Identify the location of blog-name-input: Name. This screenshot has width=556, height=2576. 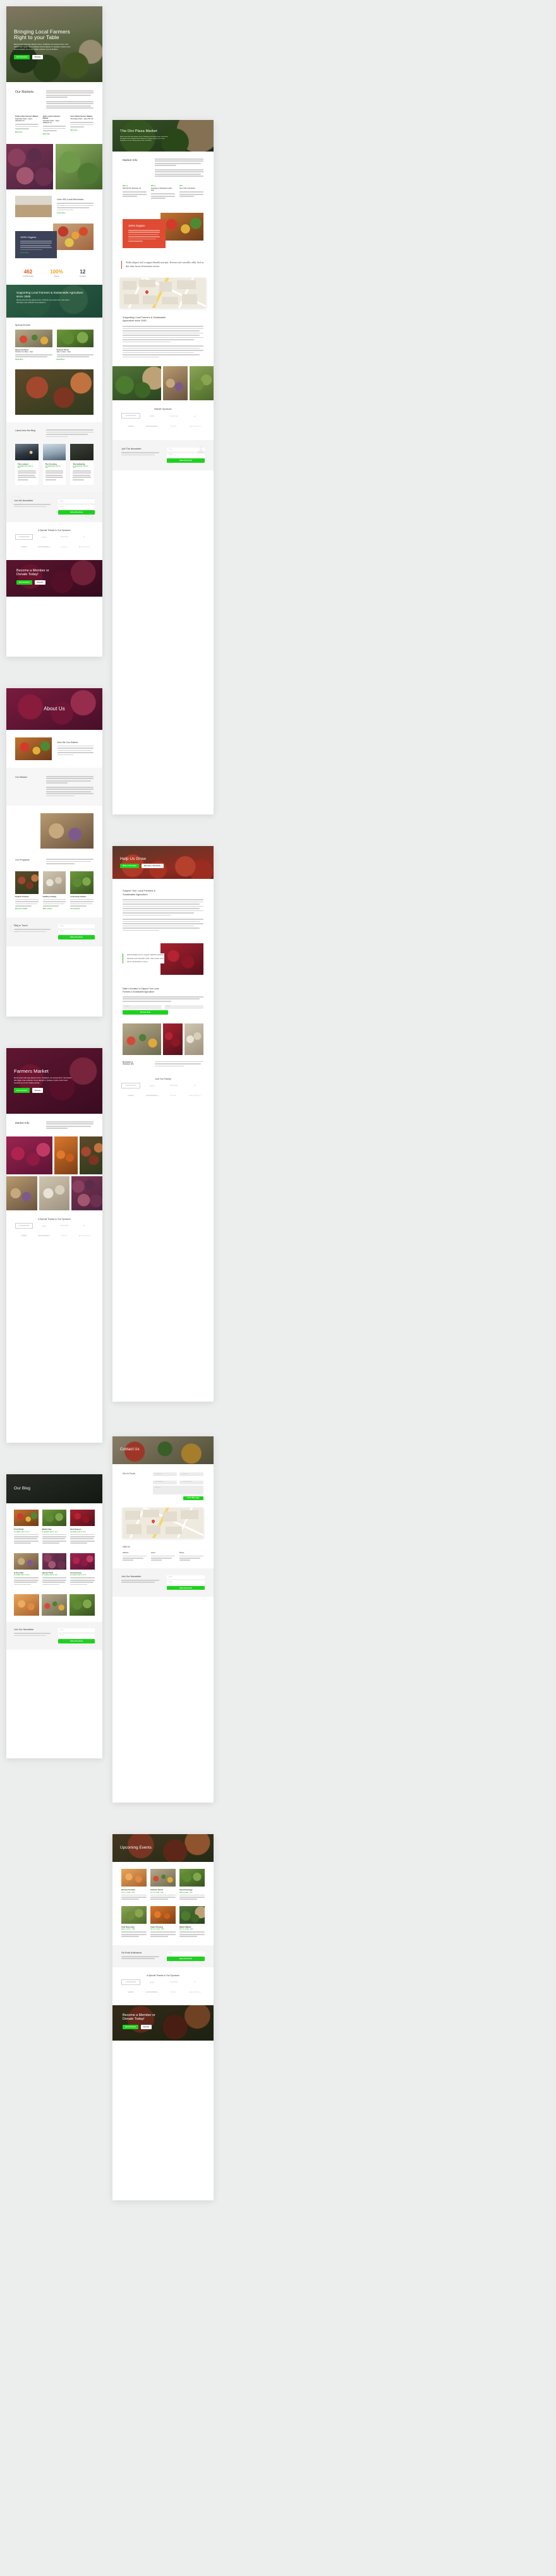
(76, 1630).